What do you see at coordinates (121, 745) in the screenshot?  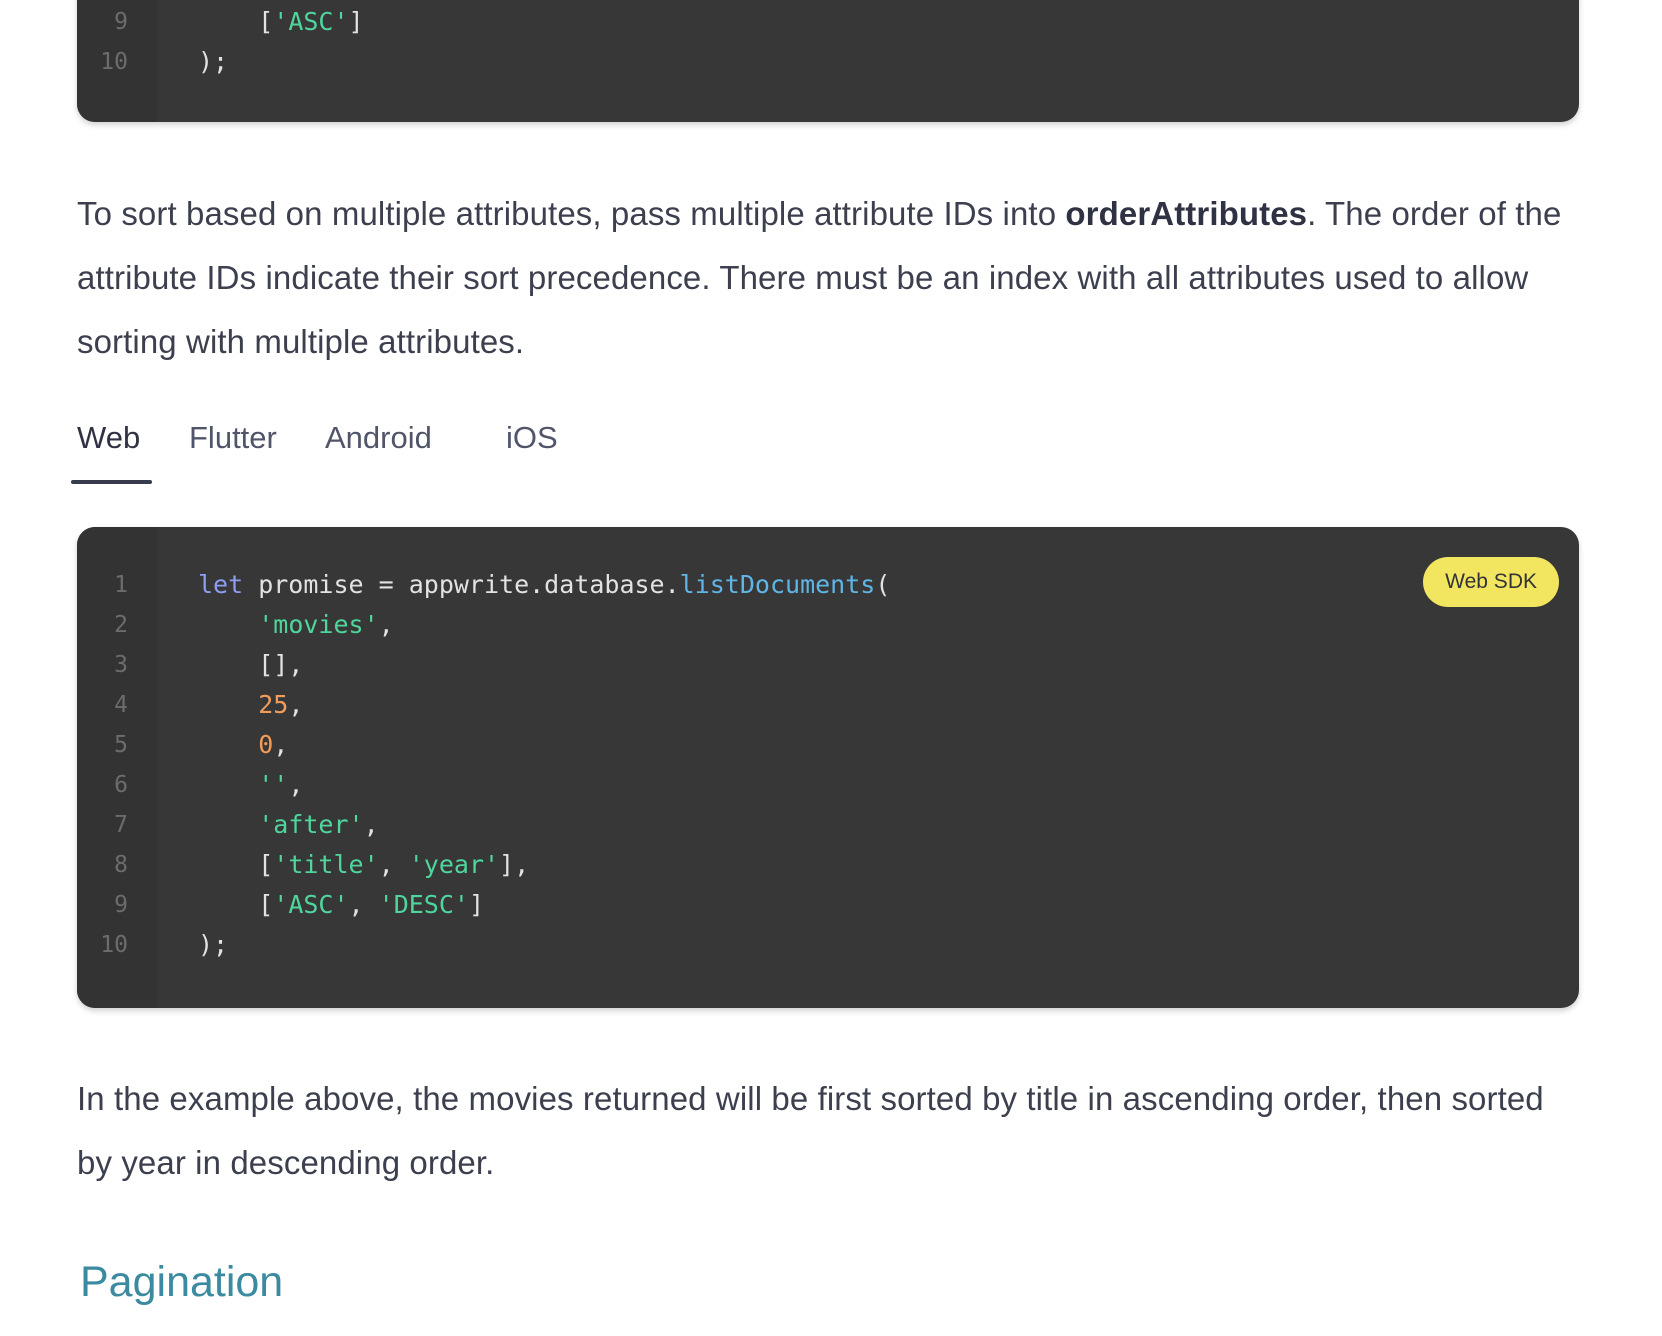 I see `line-number: 5` at bounding box center [121, 745].